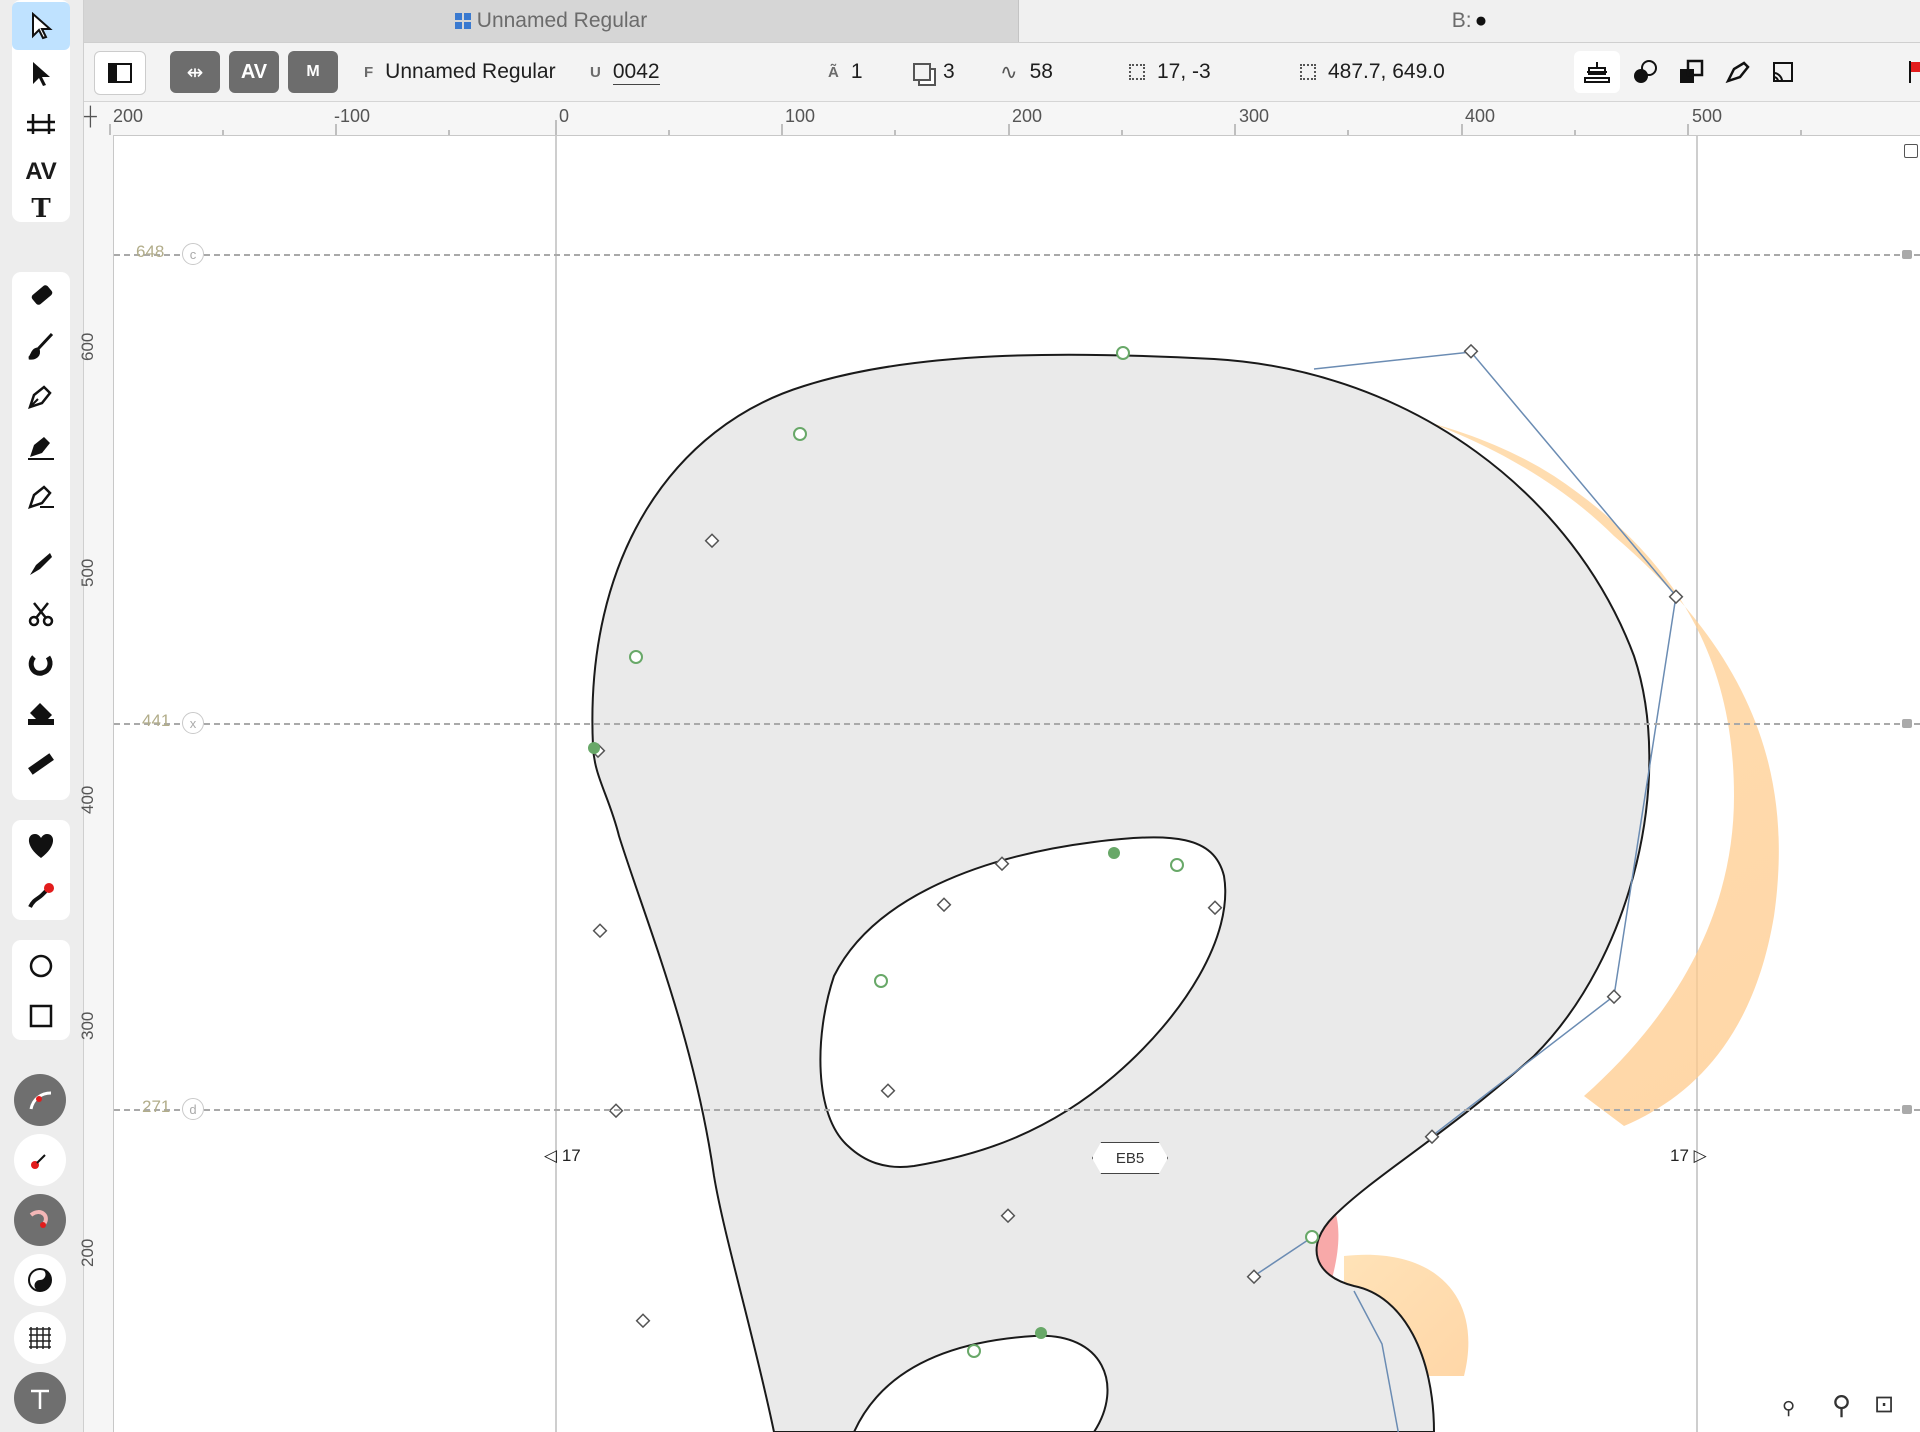 This screenshot has width=1920, height=1432. I want to click on x-height-guide, so click(1017, 724).